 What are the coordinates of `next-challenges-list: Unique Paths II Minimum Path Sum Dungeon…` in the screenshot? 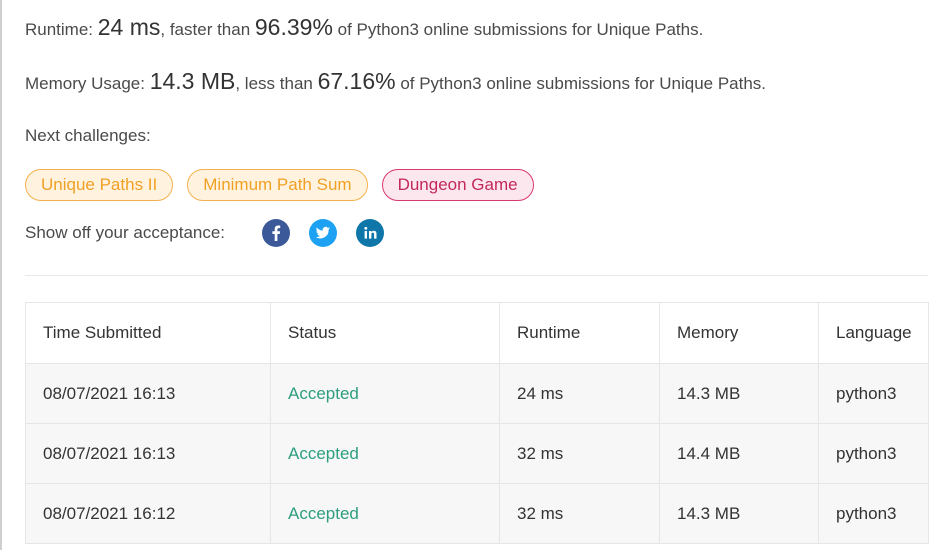 It's located at (279, 185).